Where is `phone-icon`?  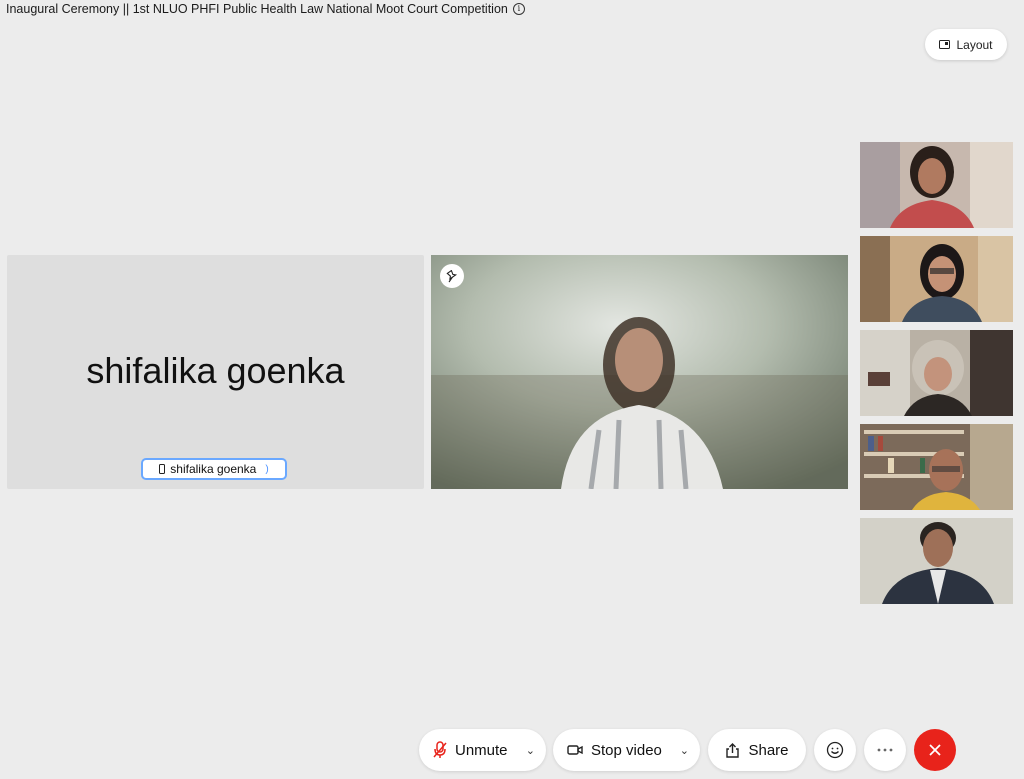
phone-icon is located at coordinates (162, 469).